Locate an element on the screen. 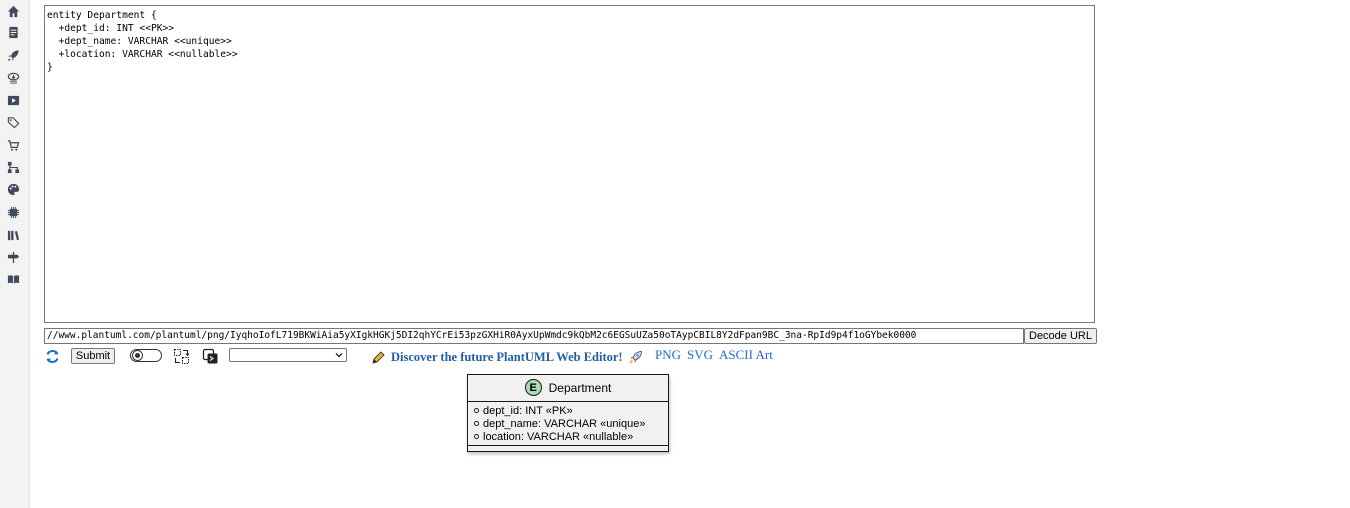 The height and width of the screenshot is (508, 1350). decode-url-button: Decode URL is located at coordinates (1060, 336).